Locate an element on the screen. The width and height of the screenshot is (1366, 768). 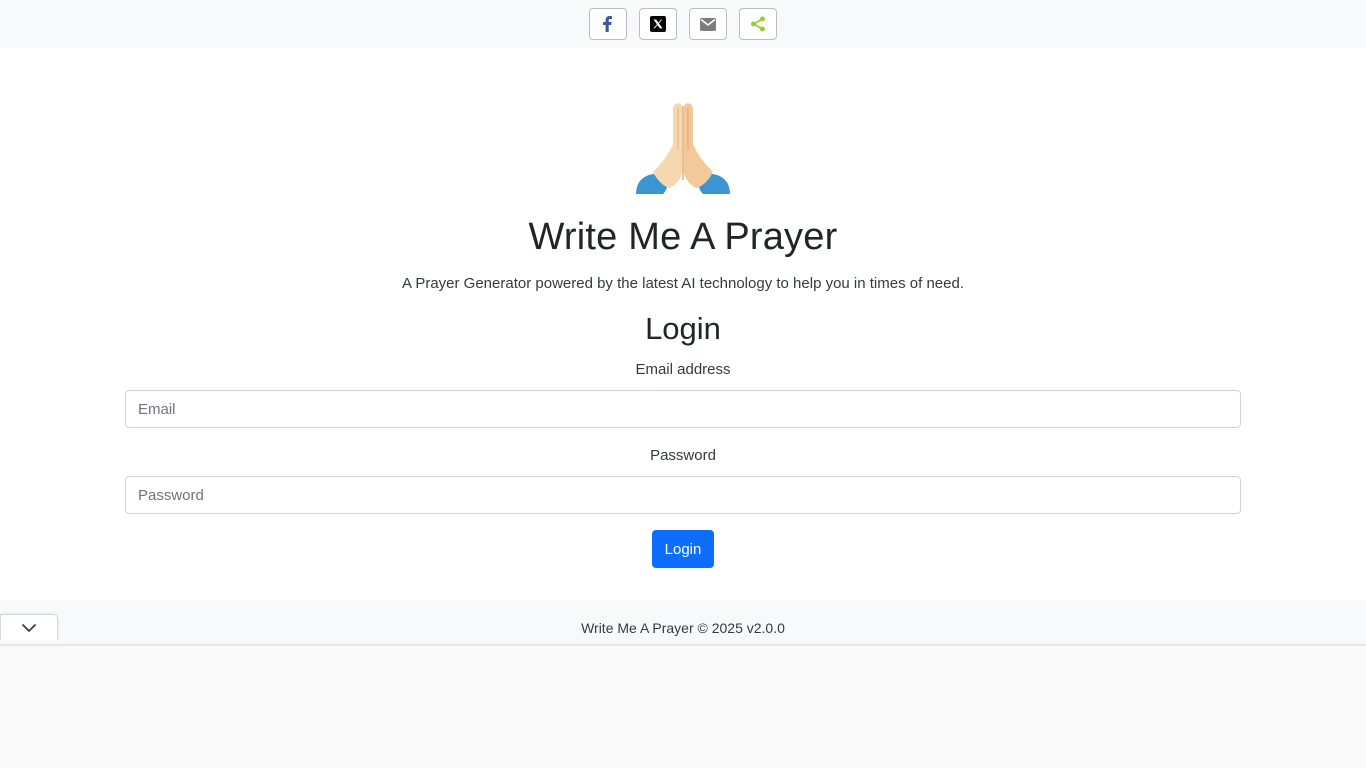
generic-share-button is located at coordinates (758, 24).